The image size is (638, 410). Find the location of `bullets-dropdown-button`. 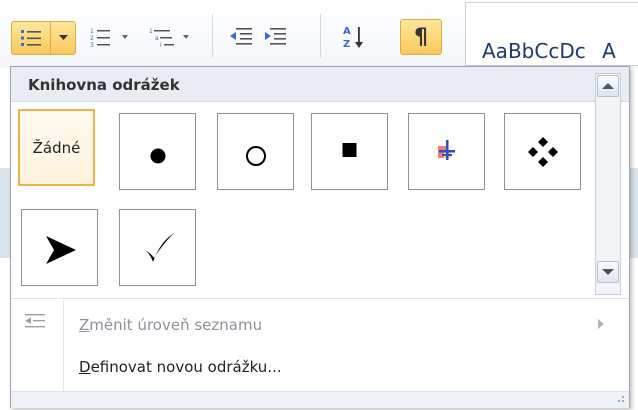

bullets-dropdown-button is located at coordinates (63, 38).